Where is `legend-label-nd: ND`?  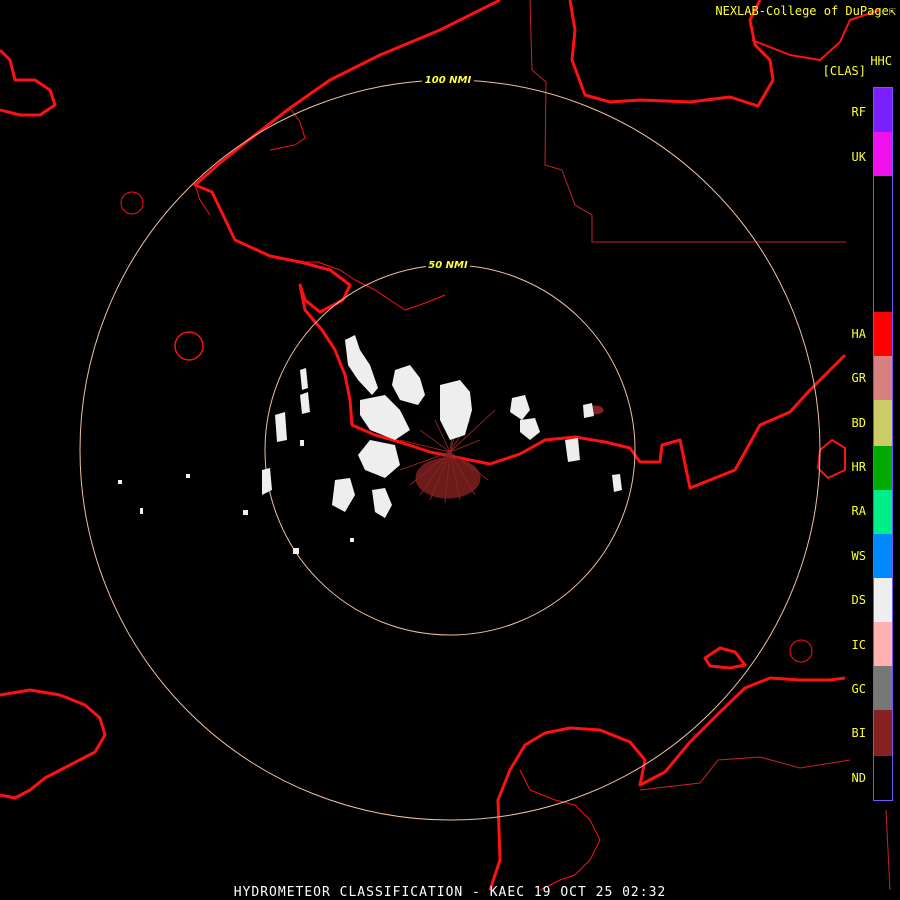 legend-label-nd: ND is located at coordinates (858, 778).